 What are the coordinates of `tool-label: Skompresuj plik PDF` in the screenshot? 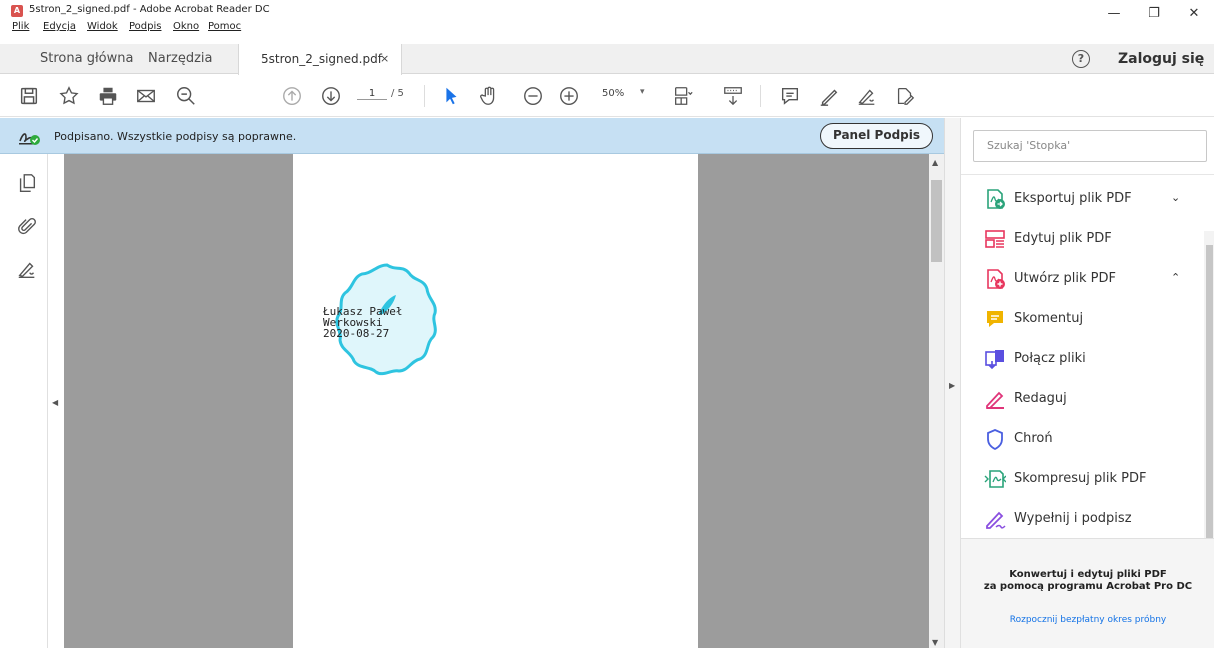 It's located at (1080, 478).